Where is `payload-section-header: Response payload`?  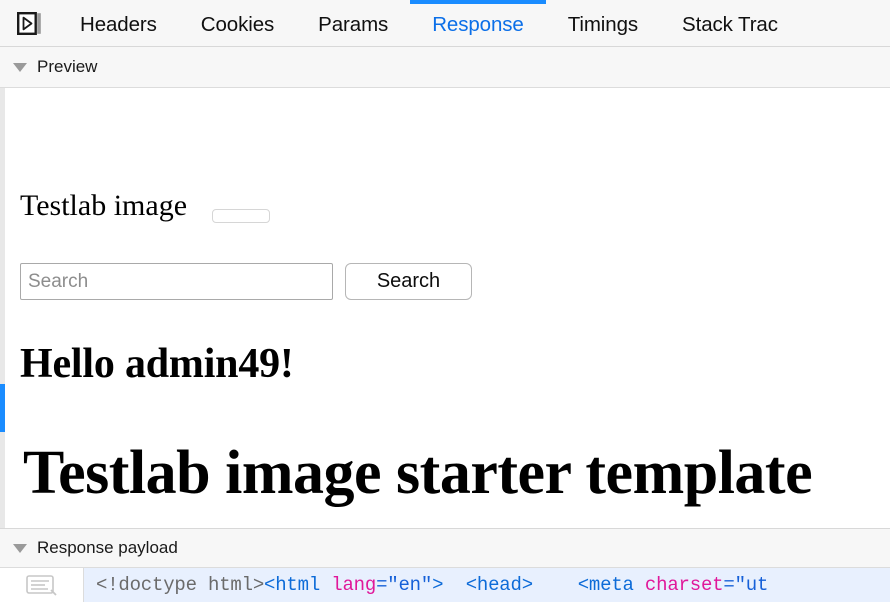
payload-section-header: Response payload is located at coordinates (445, 548).